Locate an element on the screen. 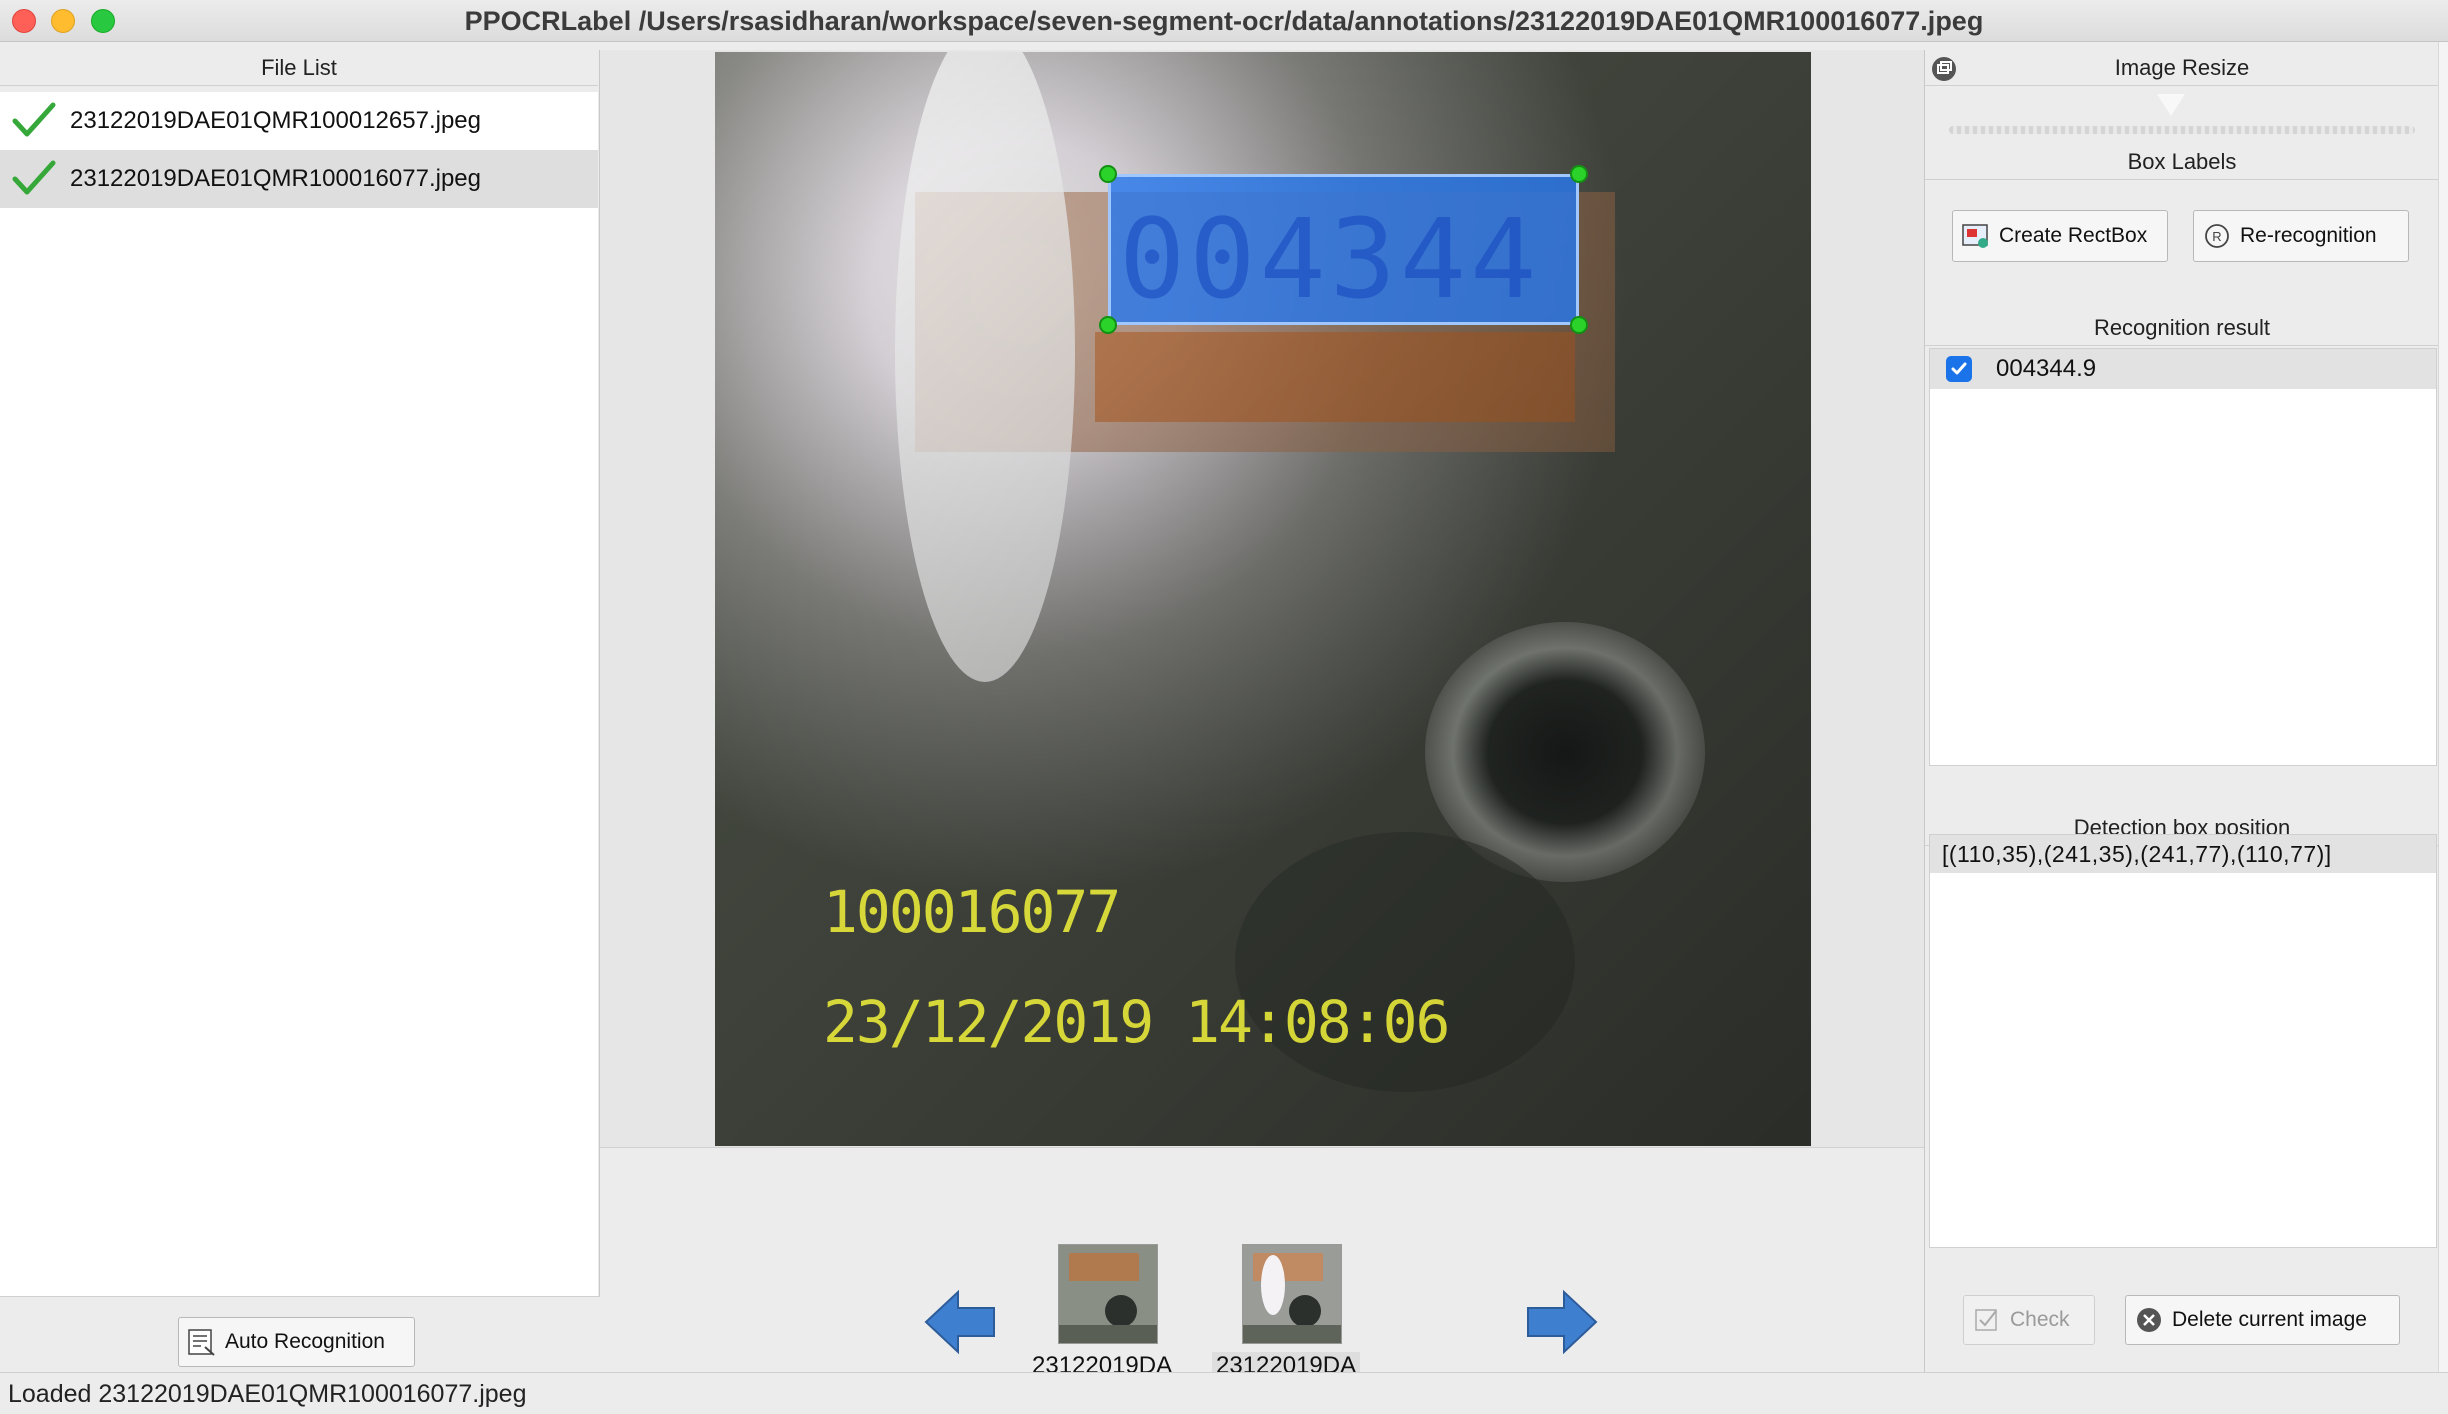  create-rectbox-icon is located at coordinates (1975, 236).